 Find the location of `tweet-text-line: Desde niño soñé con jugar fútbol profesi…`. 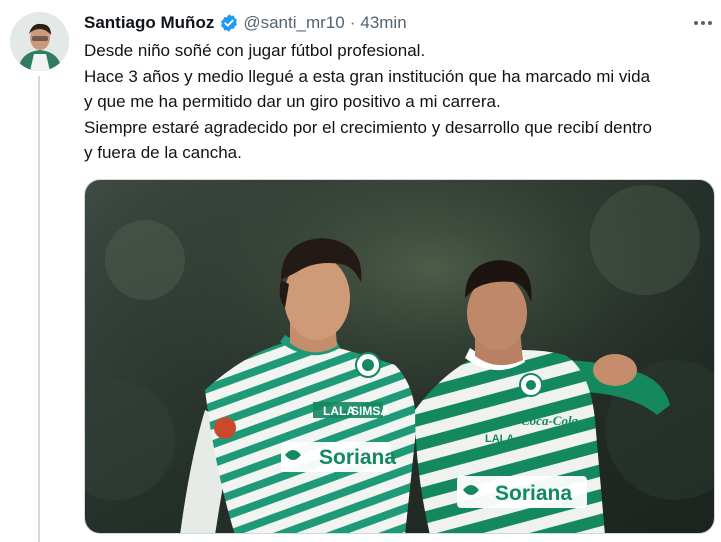

tweet-text-line: Desde niño soñé con jugar fútbol profesi… is located at coordinates (255, 50).